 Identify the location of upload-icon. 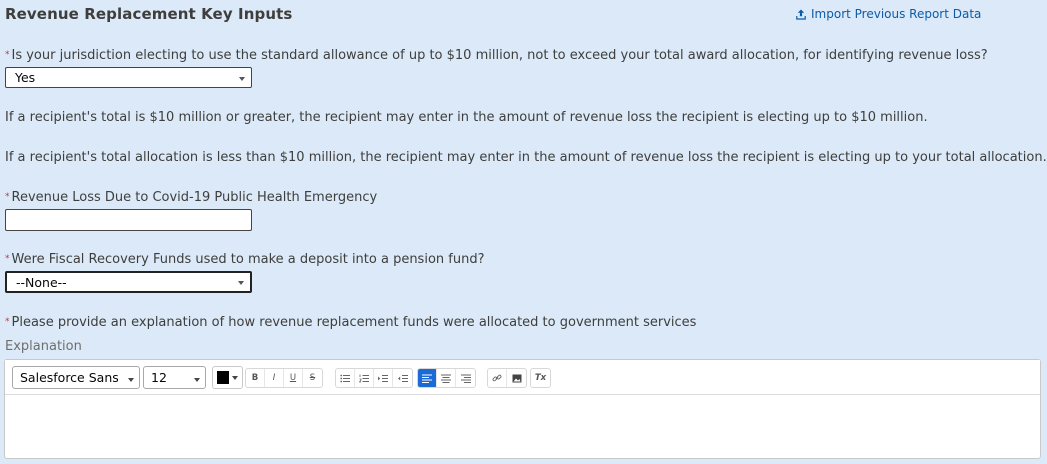
(801, 14).